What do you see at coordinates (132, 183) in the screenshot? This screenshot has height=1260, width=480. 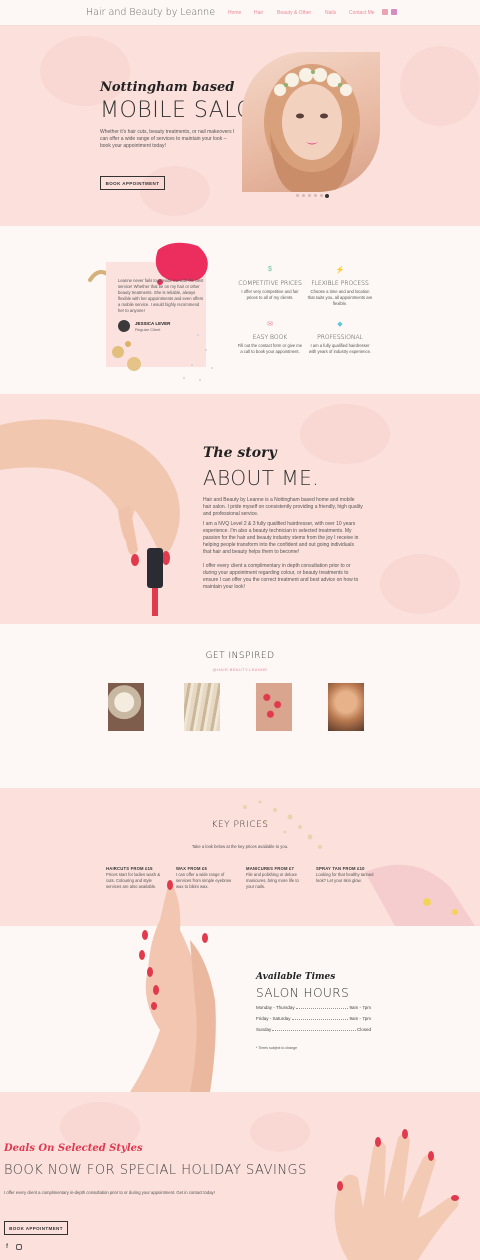 I see `hero-book-button: BOOK APPOINTMENT` at bounding box center [132, 183].